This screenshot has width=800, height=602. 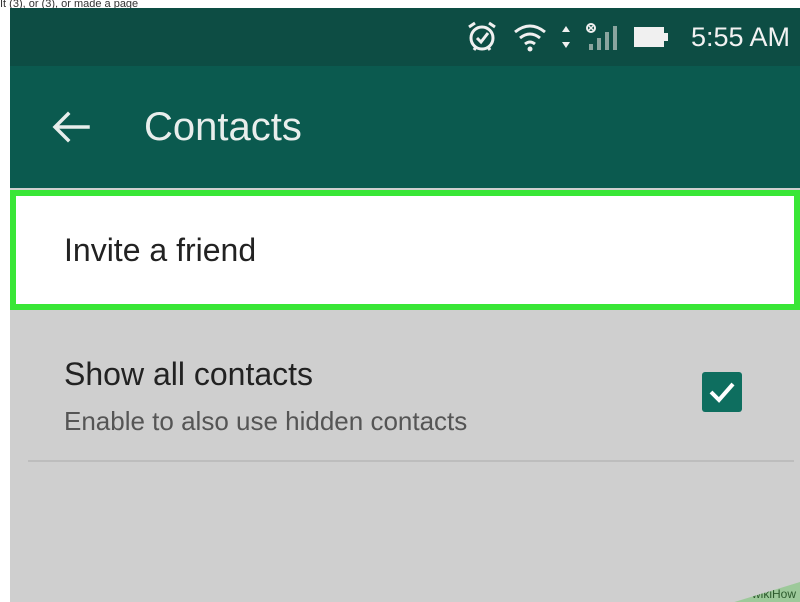 What do you see at coordinates (651, 37) in the screenshot?
I see `battery-icon` at bounding box center [651, 37].